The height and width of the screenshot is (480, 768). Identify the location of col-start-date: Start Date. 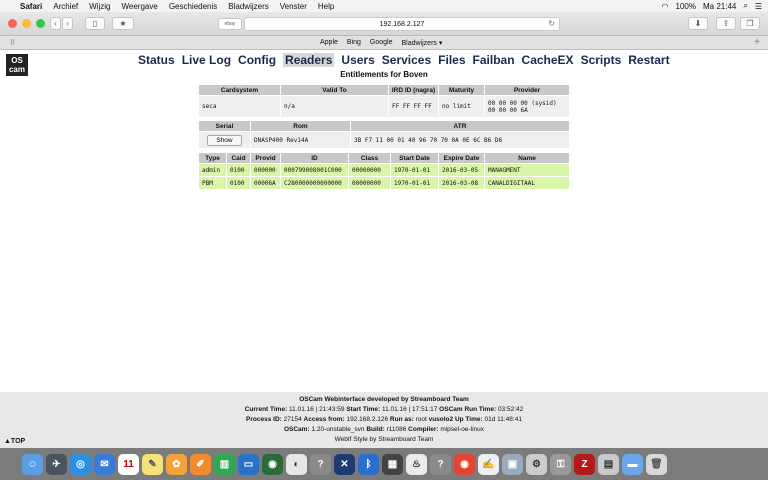
(414, 158).